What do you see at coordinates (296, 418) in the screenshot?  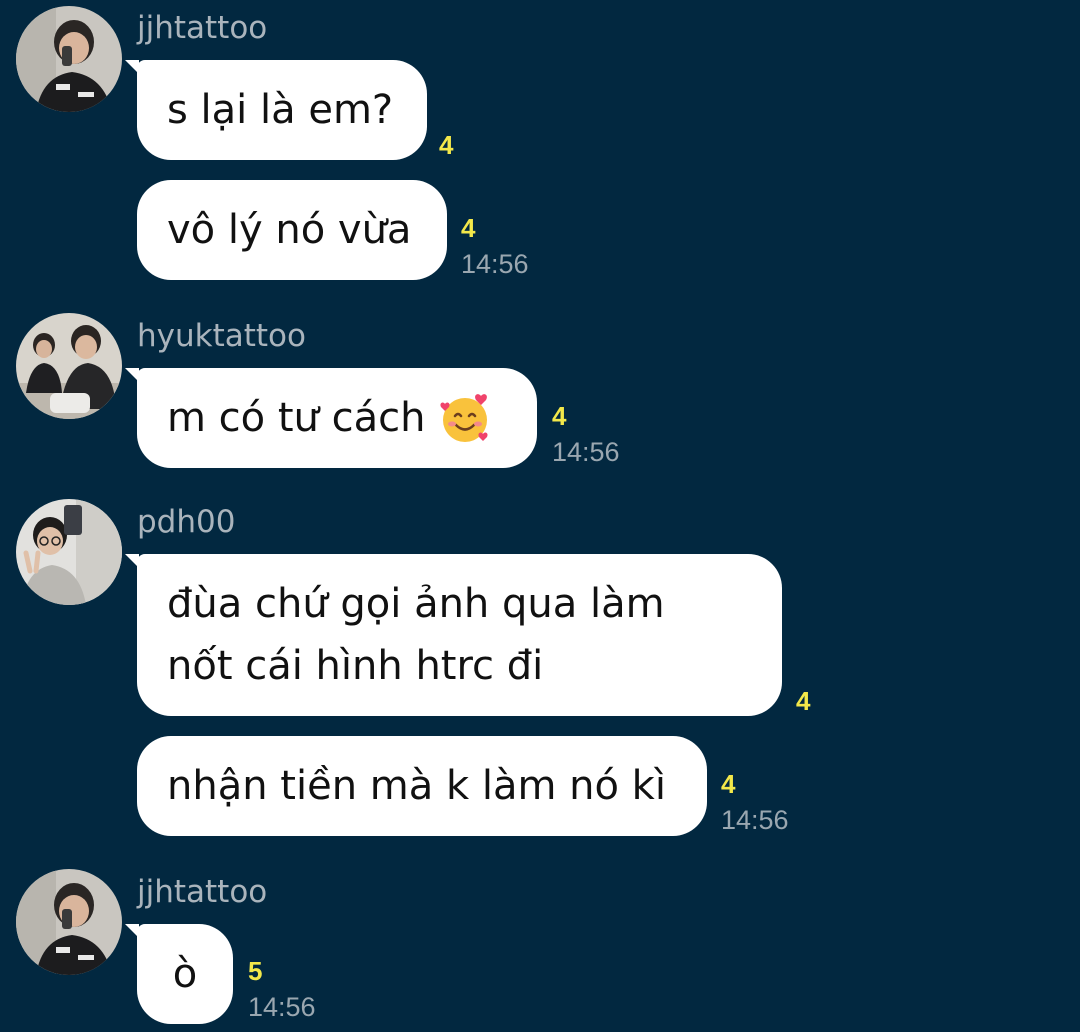 I see `message-text: m có tư cách` at bounding box center [296, 418].